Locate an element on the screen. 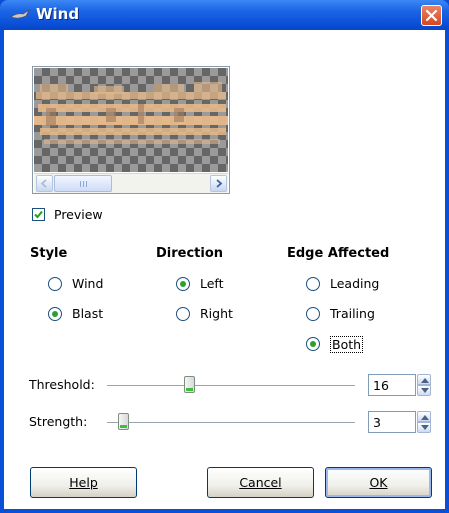 This screenshot has width=449, height=513. style-header: Style is located at coordinates (49, 253).